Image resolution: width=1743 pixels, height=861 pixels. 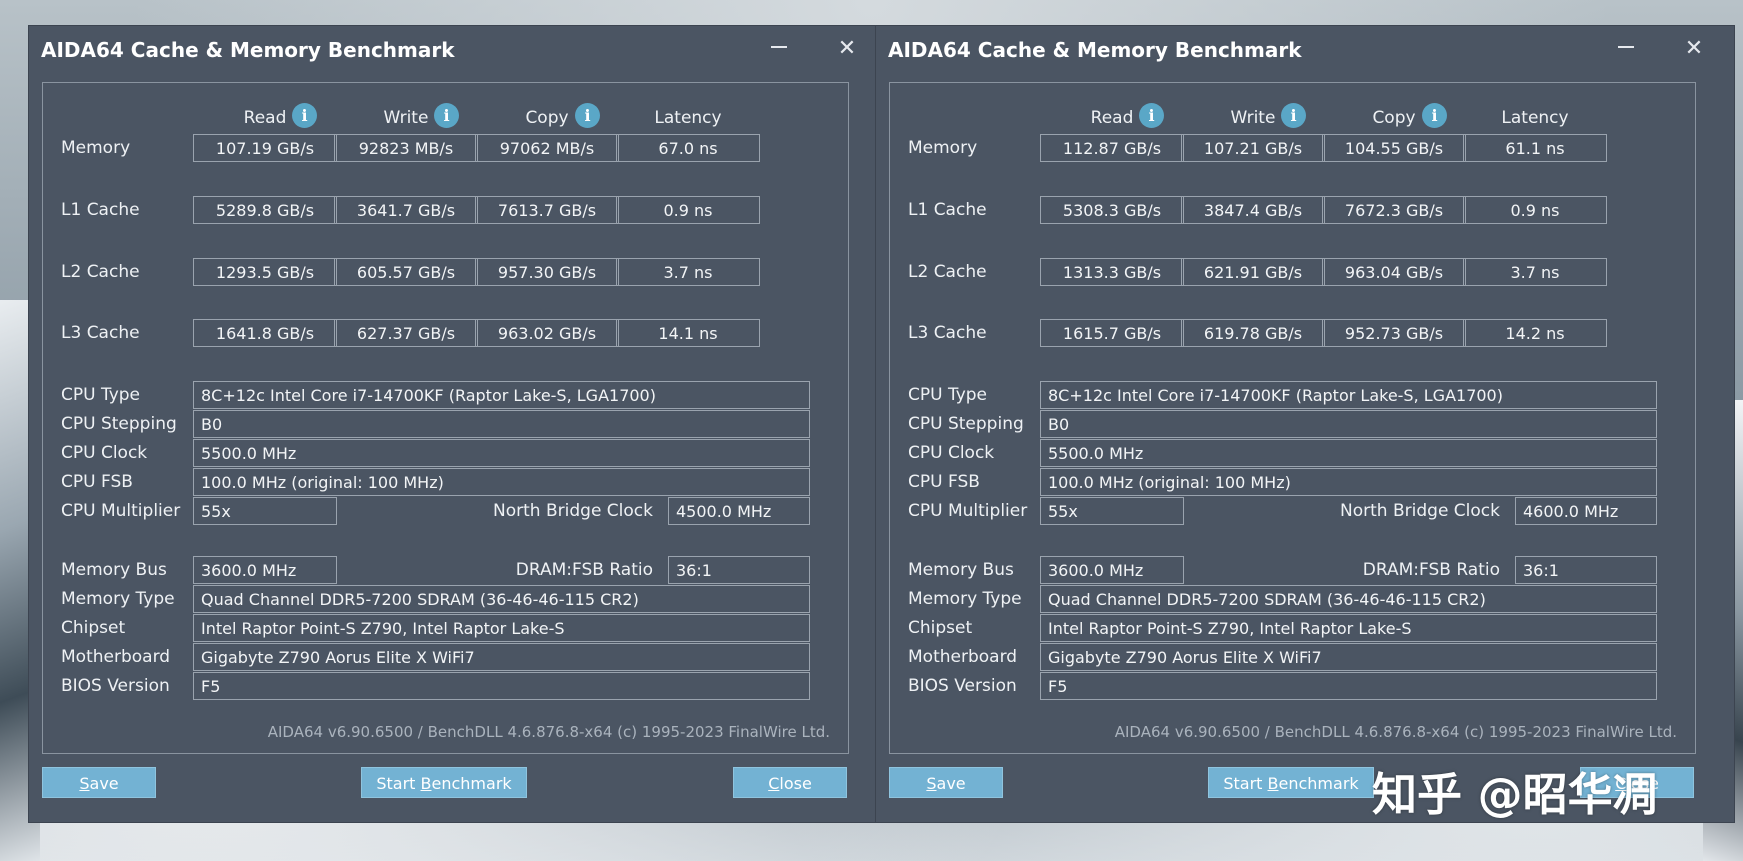 What do you see at coordinates (1253, 272) in the screenshot?
I see `l2-write-value: 621.91 GB/s` at bounding box center [1253, 272].